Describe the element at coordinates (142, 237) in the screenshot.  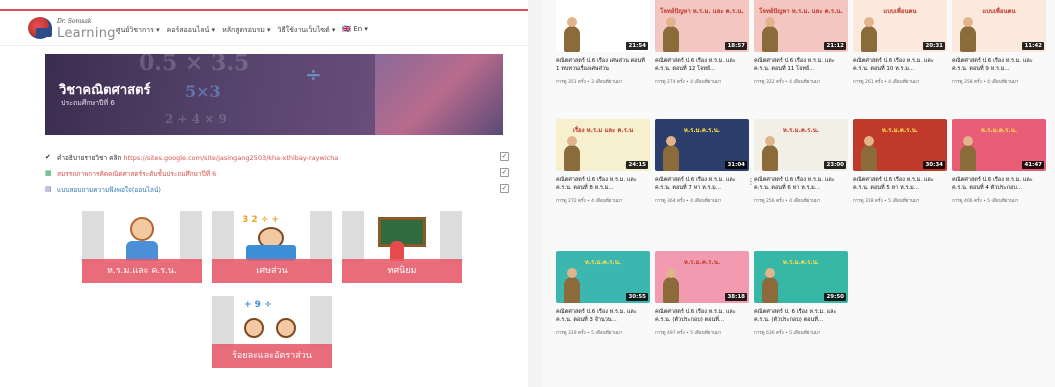
I see `boy-thinking-illustration` at that location.